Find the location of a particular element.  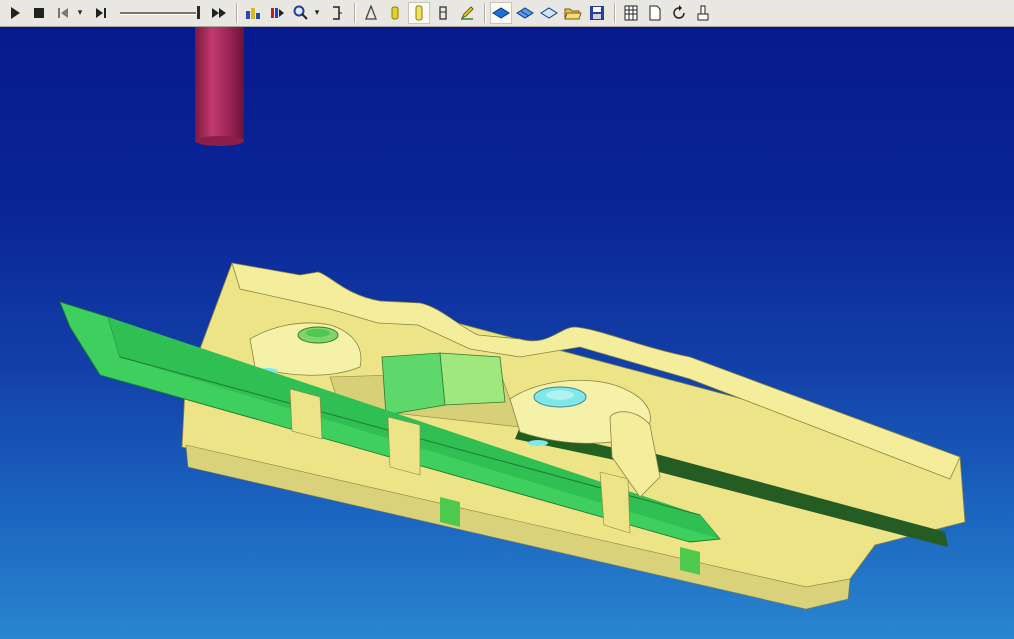

open-button is located at coordinates (573, 13).